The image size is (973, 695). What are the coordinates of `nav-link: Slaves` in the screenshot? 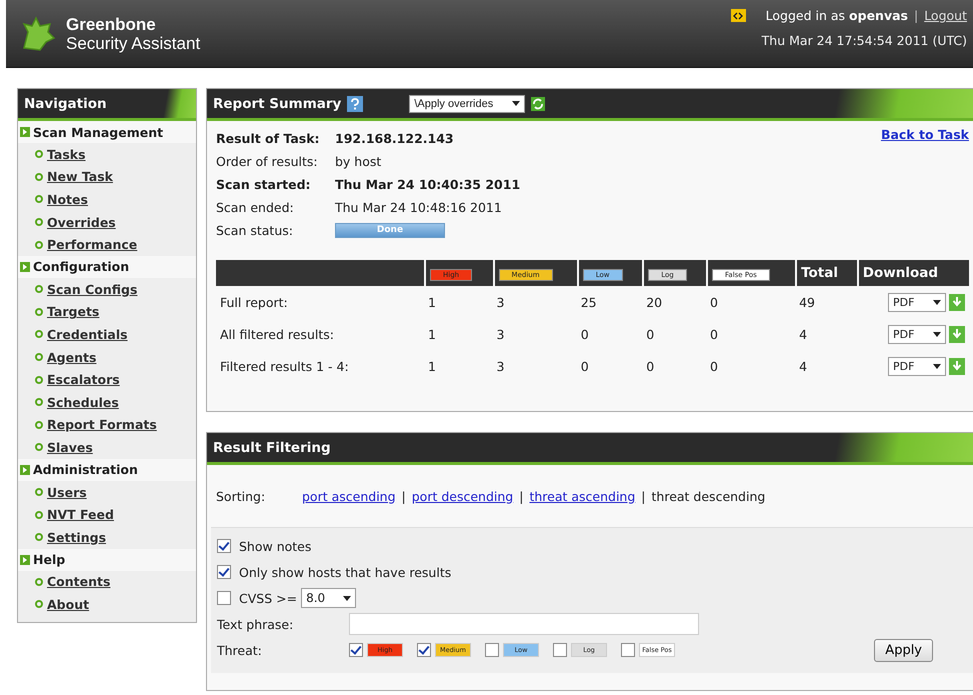 It's located at (70, 447).